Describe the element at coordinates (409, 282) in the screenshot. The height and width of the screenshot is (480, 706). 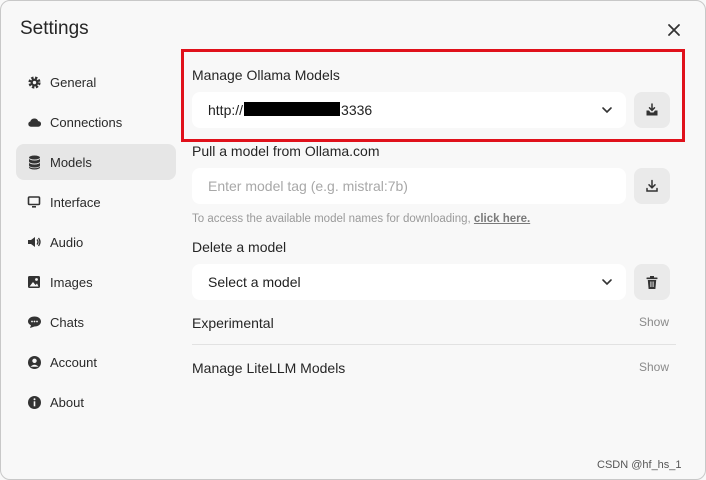
I see `delete-model-select: Select a model` at that location.